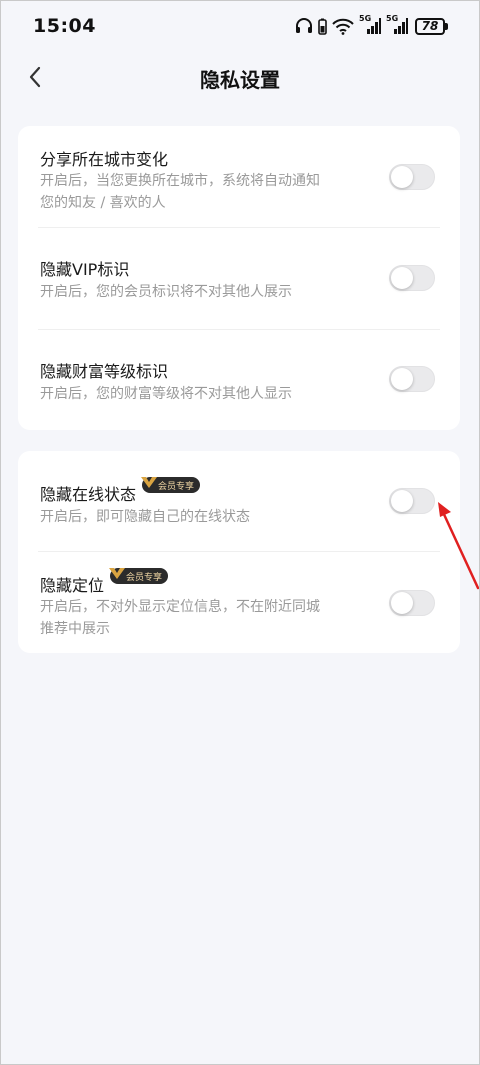  Describe the element at coordinates (412, 603) in the screenshot. I see `hide-location-toggle` at that location.